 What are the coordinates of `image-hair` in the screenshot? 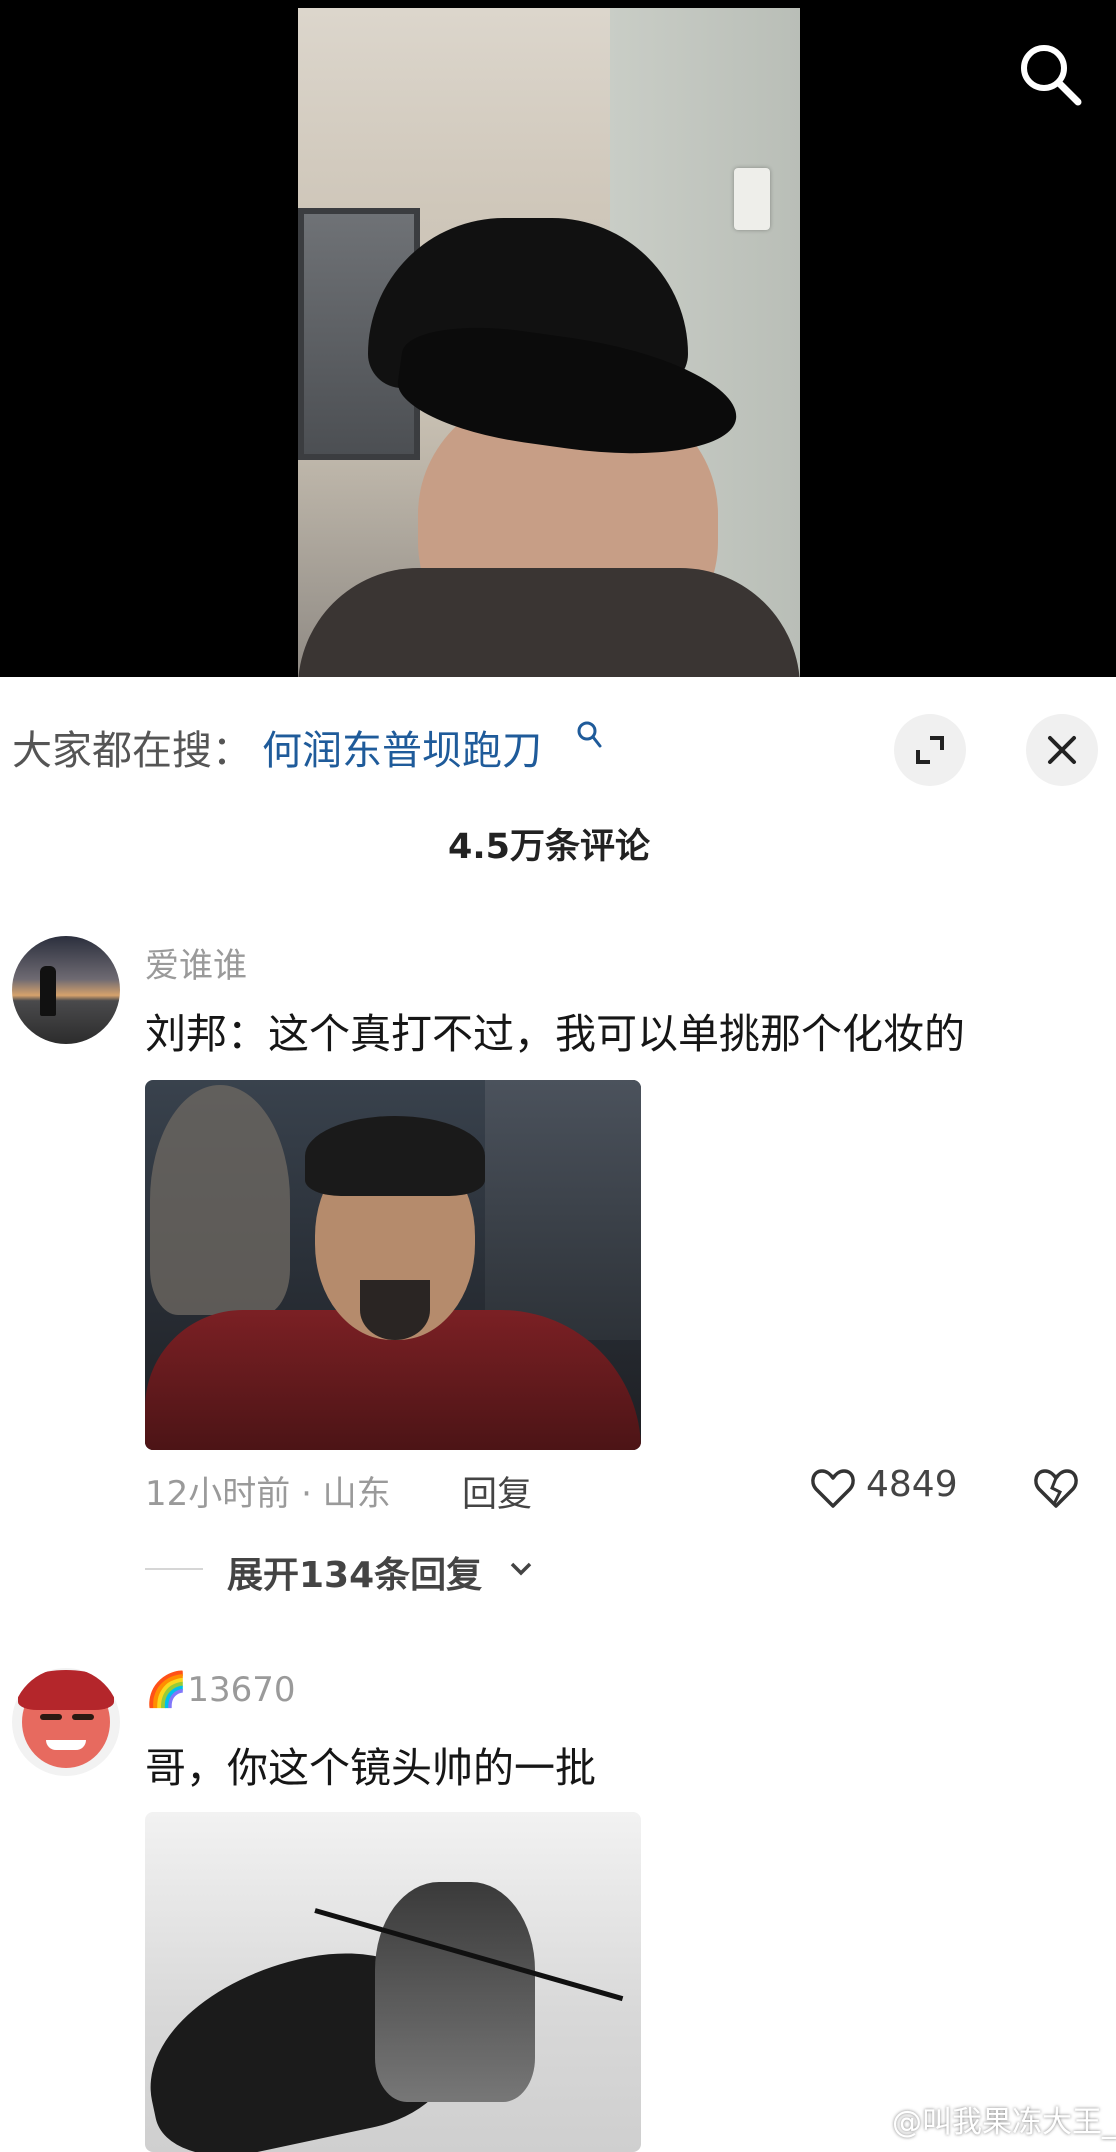 It's located at (395, 1156).